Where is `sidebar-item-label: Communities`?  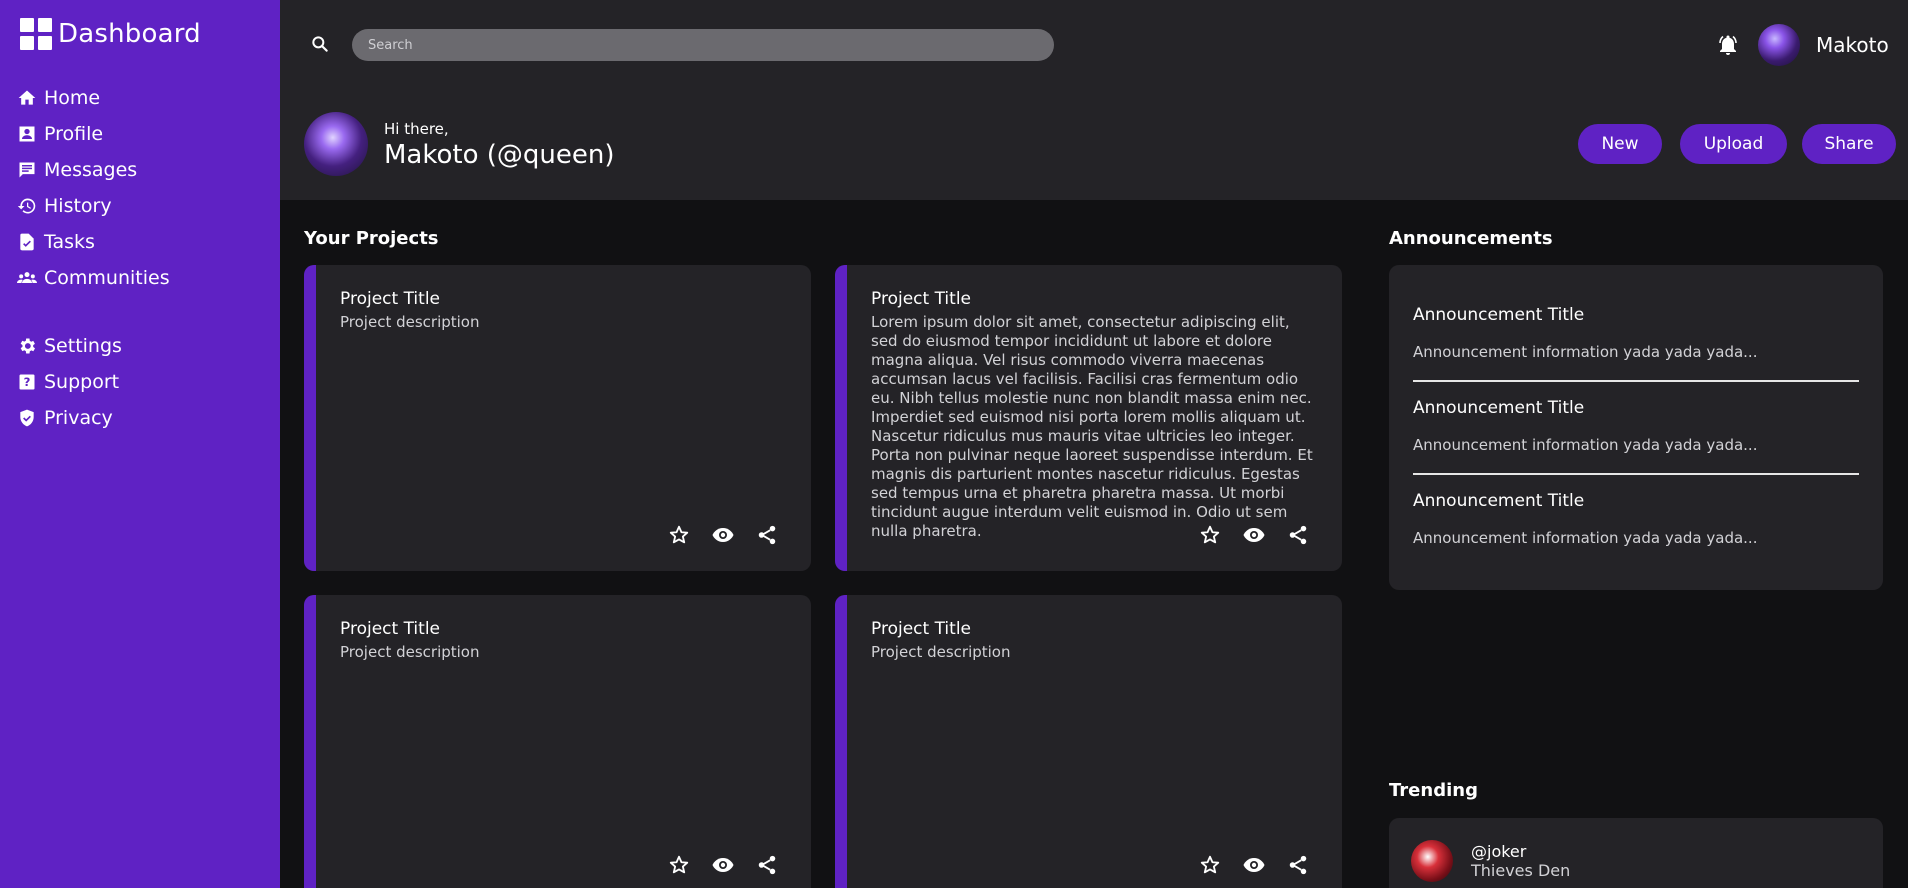
sidebar-item-label: Communities is located at coordinates (107, 278).